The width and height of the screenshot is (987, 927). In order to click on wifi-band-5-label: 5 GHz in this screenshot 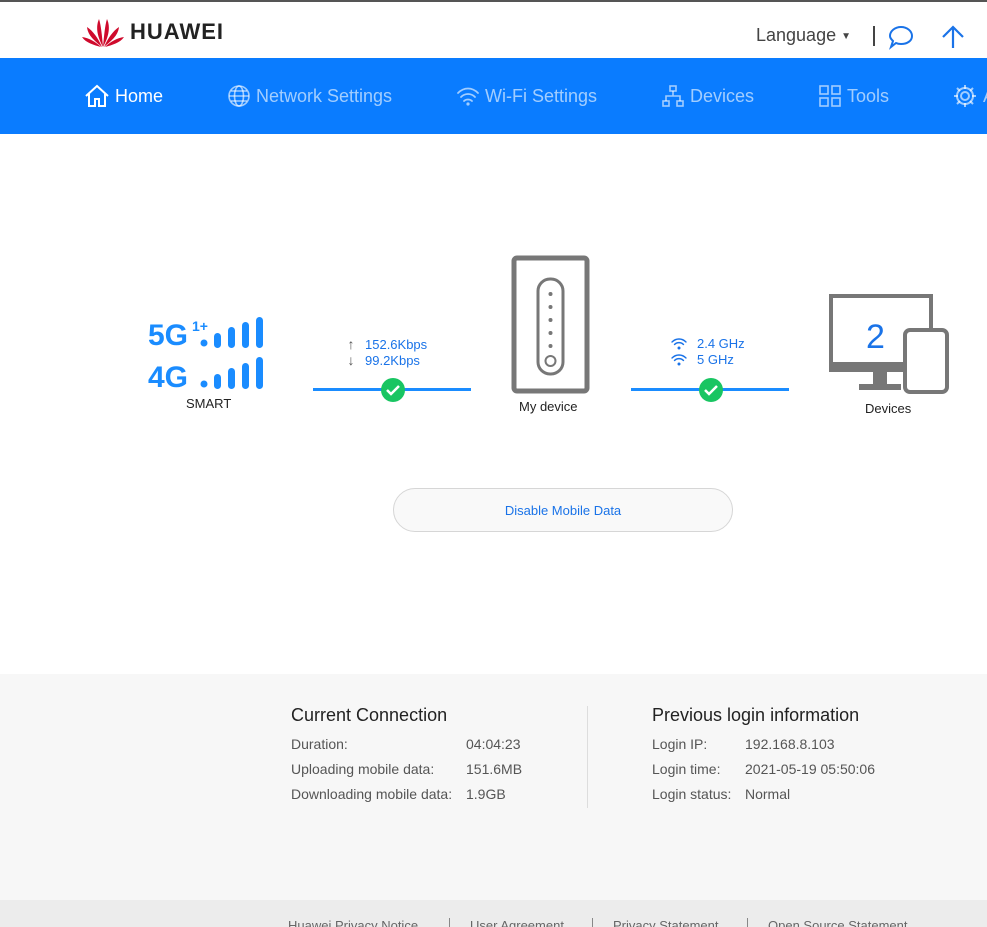, I will do `click(715, 359)`.